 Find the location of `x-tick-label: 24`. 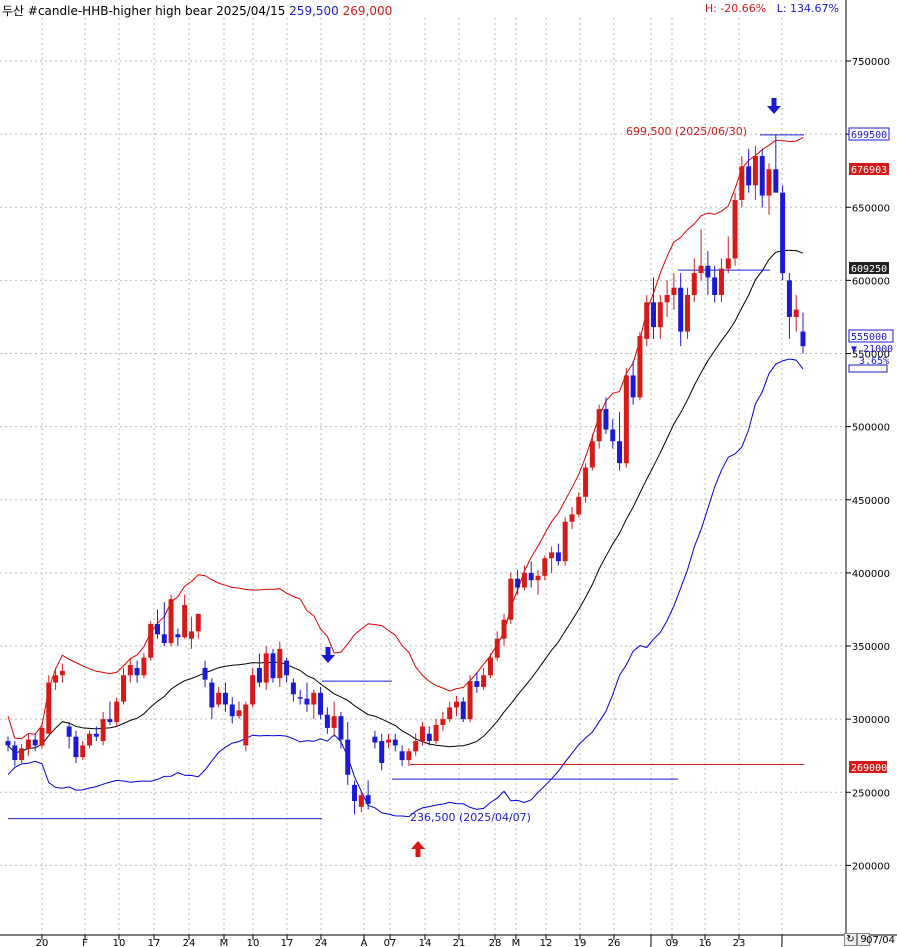

x-tick-label: 24 is located at coordinates (189, 942).